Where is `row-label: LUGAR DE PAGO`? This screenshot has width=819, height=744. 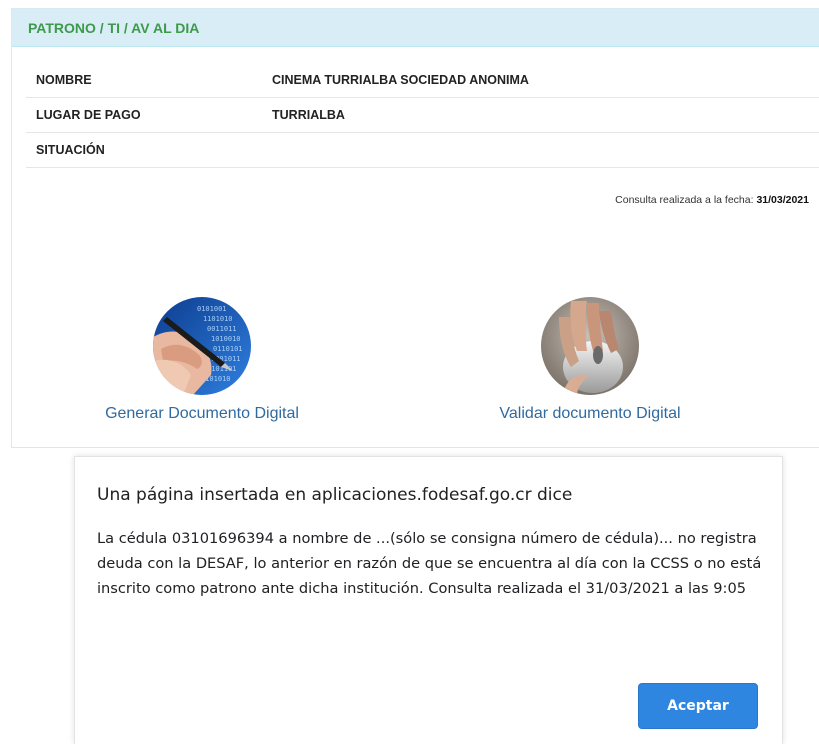 row-label: LUGAR DE PAGO is located at coordinates (144, 115).